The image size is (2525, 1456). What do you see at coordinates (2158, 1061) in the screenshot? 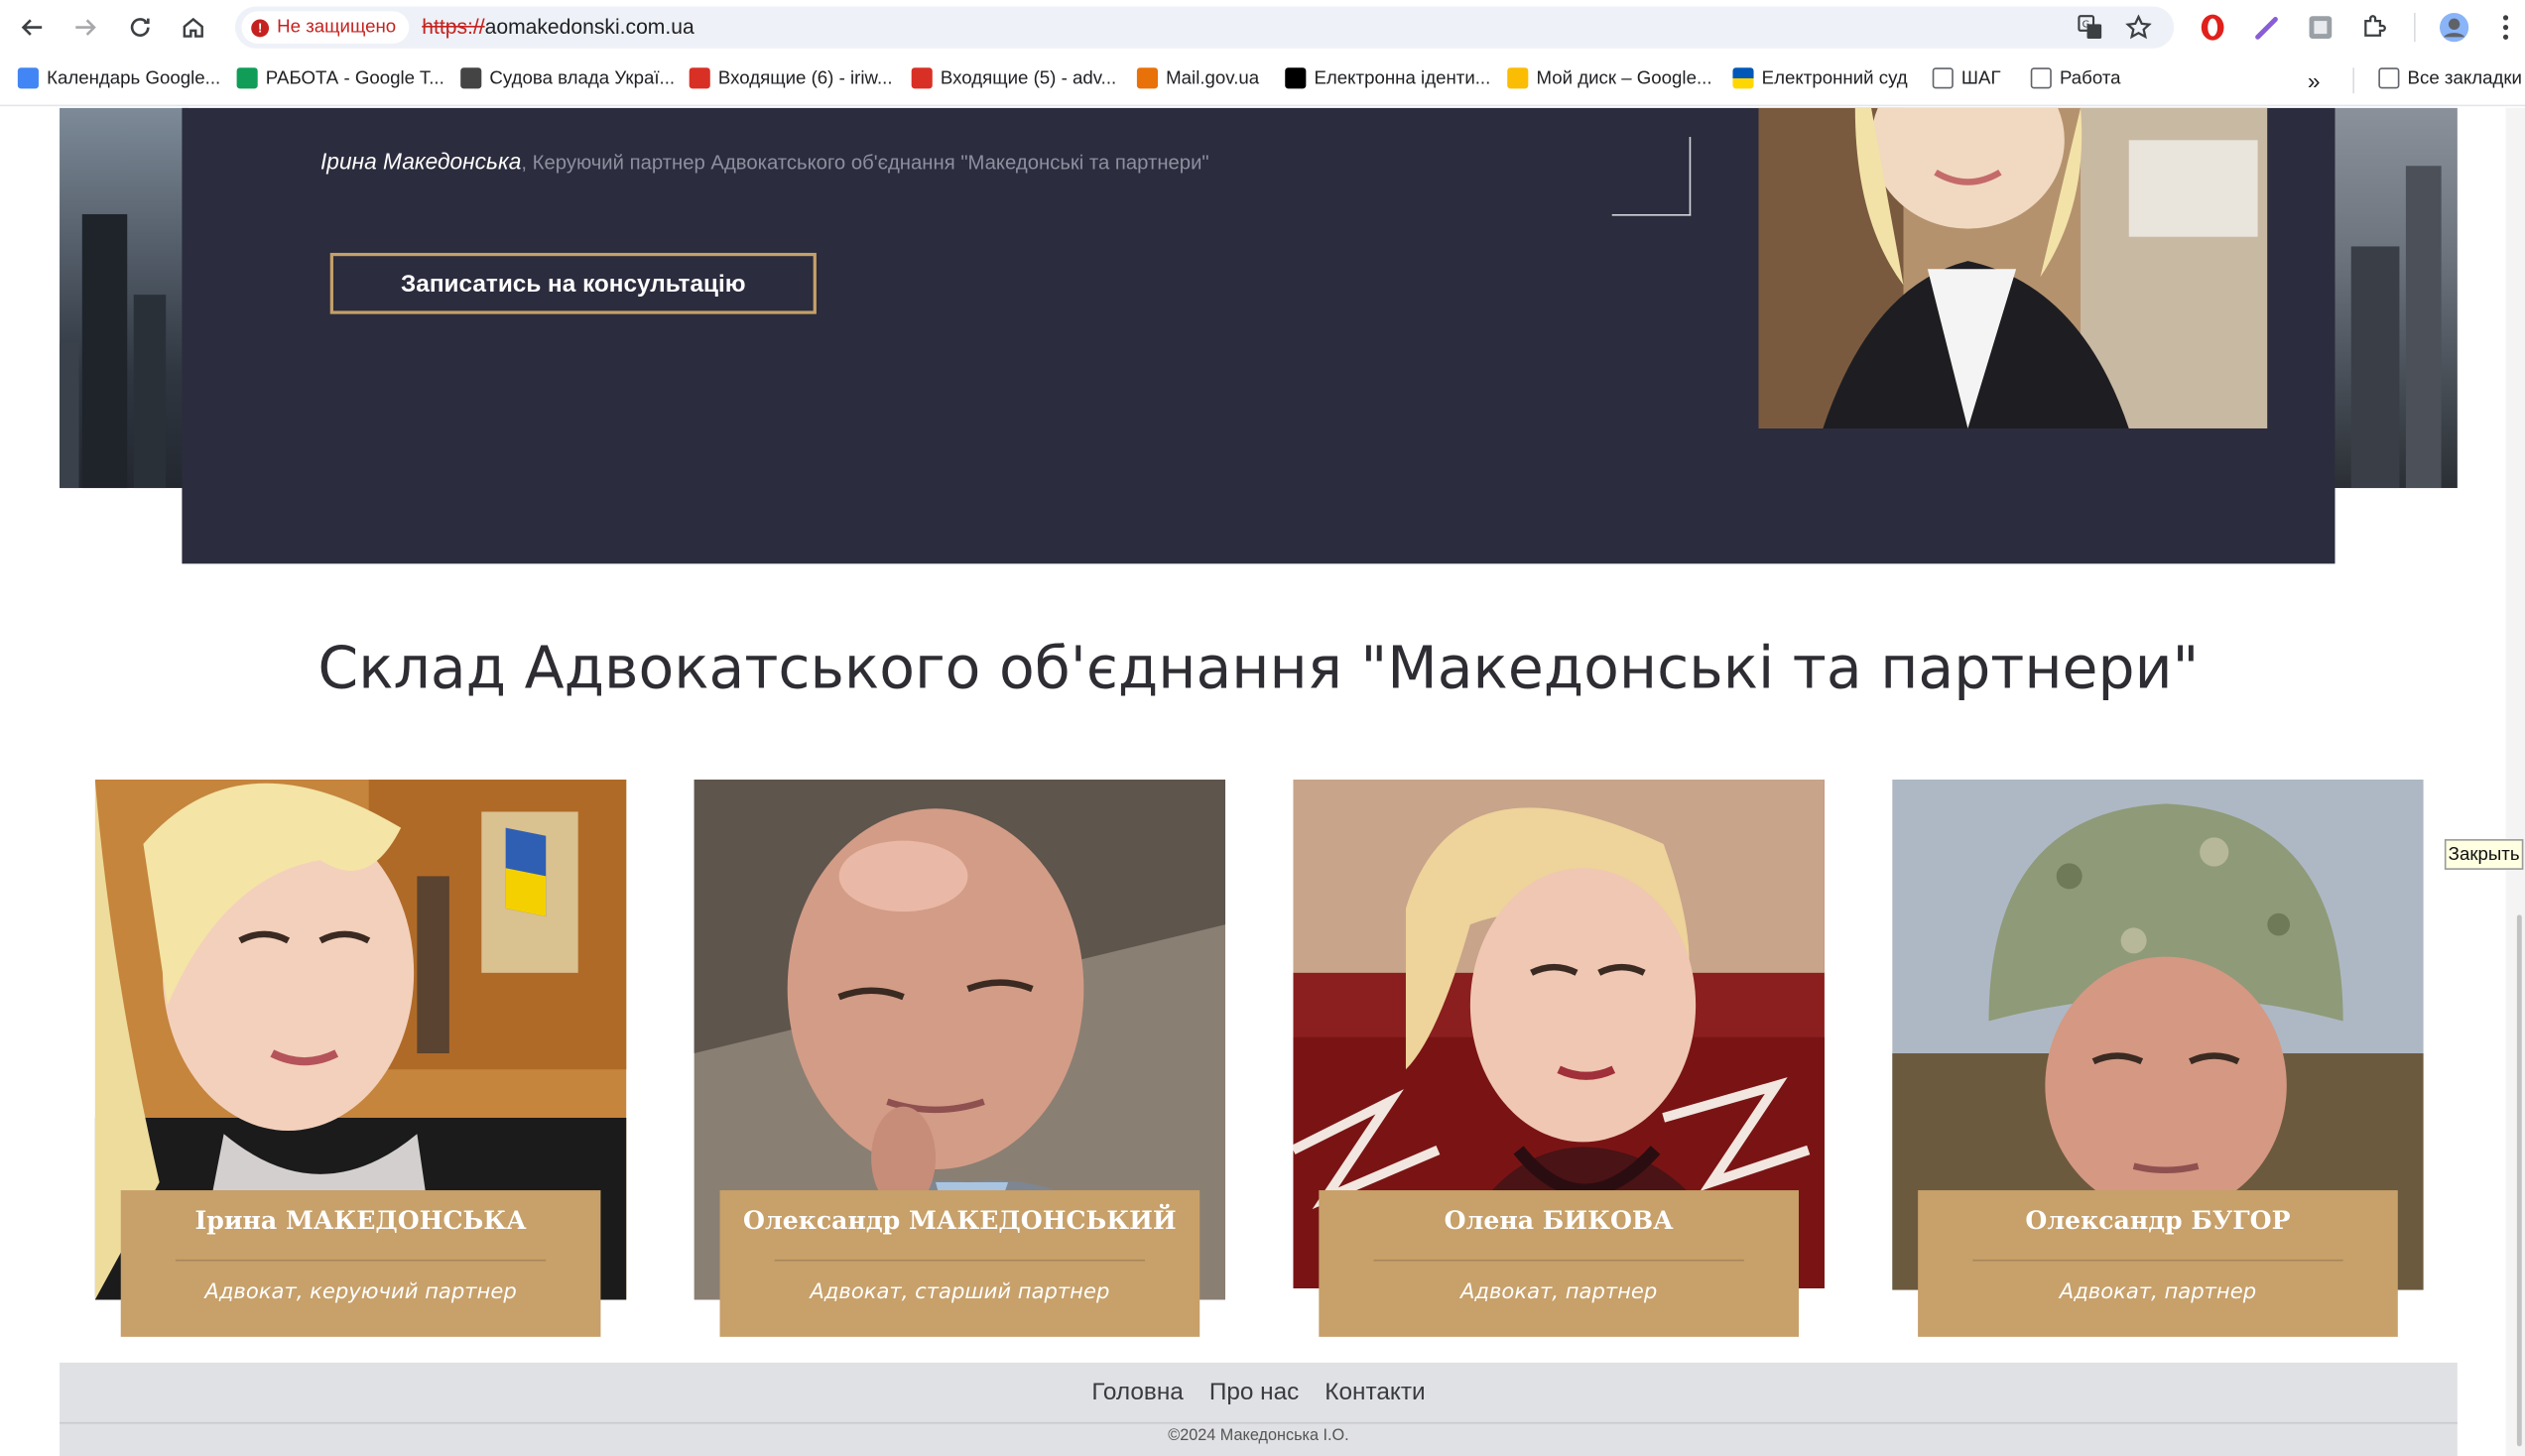
I see `team-card: Олександр БУГОР Адвокат, партнер` at bounding box center [2158, 1061].